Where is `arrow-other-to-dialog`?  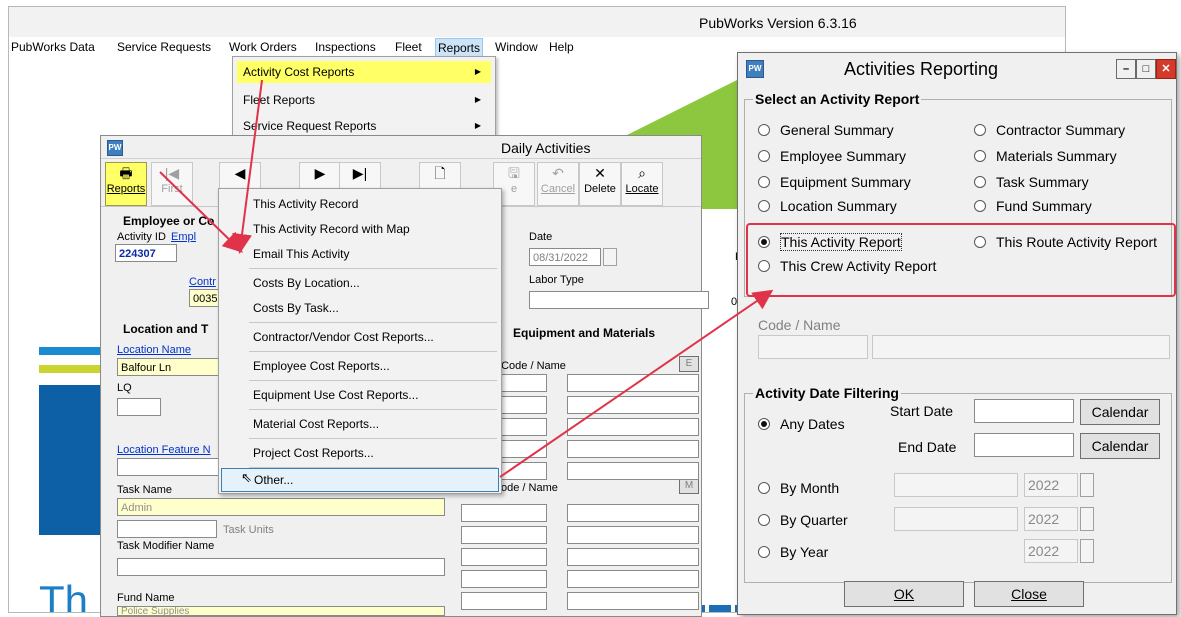
arrow-other-to-dialog is located at coordinates (636, 383).